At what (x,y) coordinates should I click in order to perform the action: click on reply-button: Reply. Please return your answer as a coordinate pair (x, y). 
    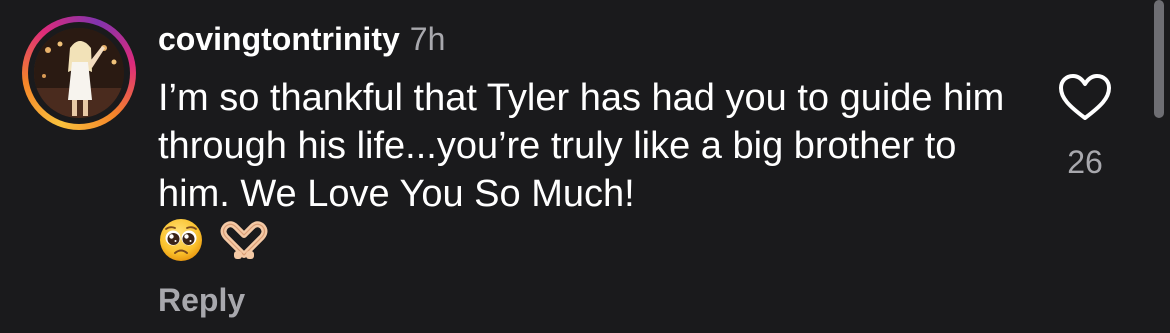
    Looking at the image, I should click on (201, 300).